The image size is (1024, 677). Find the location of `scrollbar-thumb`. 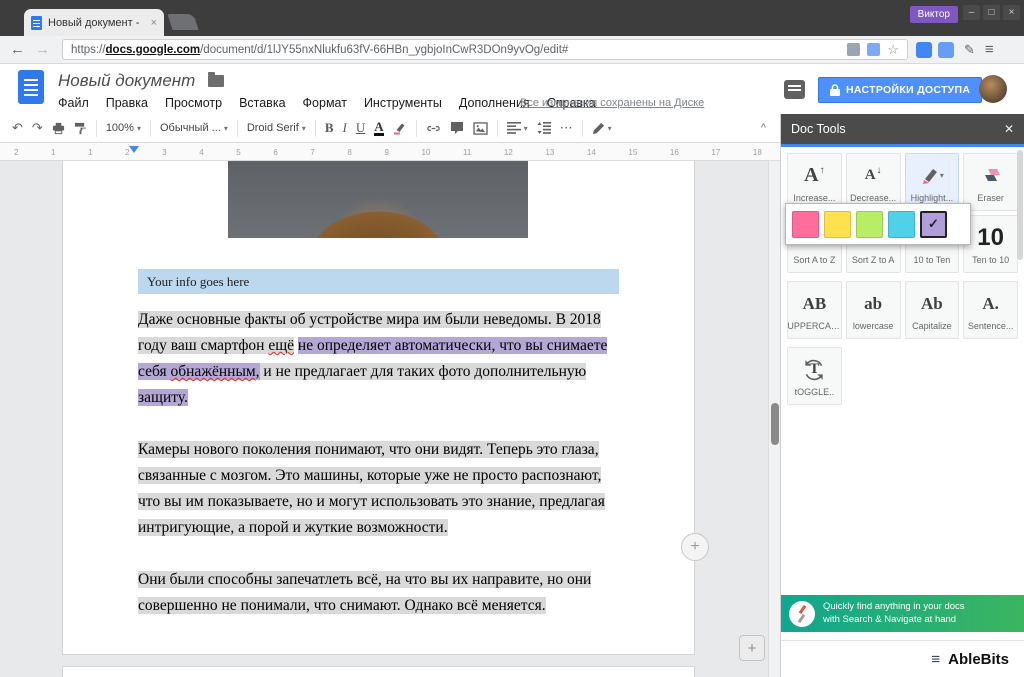

scrollbar-thumb is located at coordinates (775, 424).